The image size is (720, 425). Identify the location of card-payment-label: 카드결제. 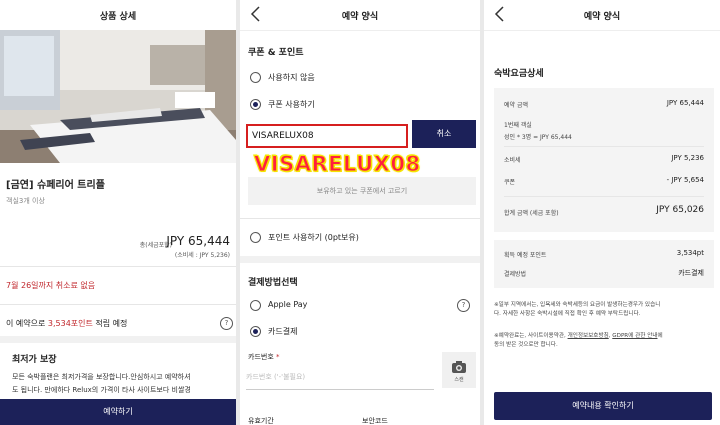
(283, 331).